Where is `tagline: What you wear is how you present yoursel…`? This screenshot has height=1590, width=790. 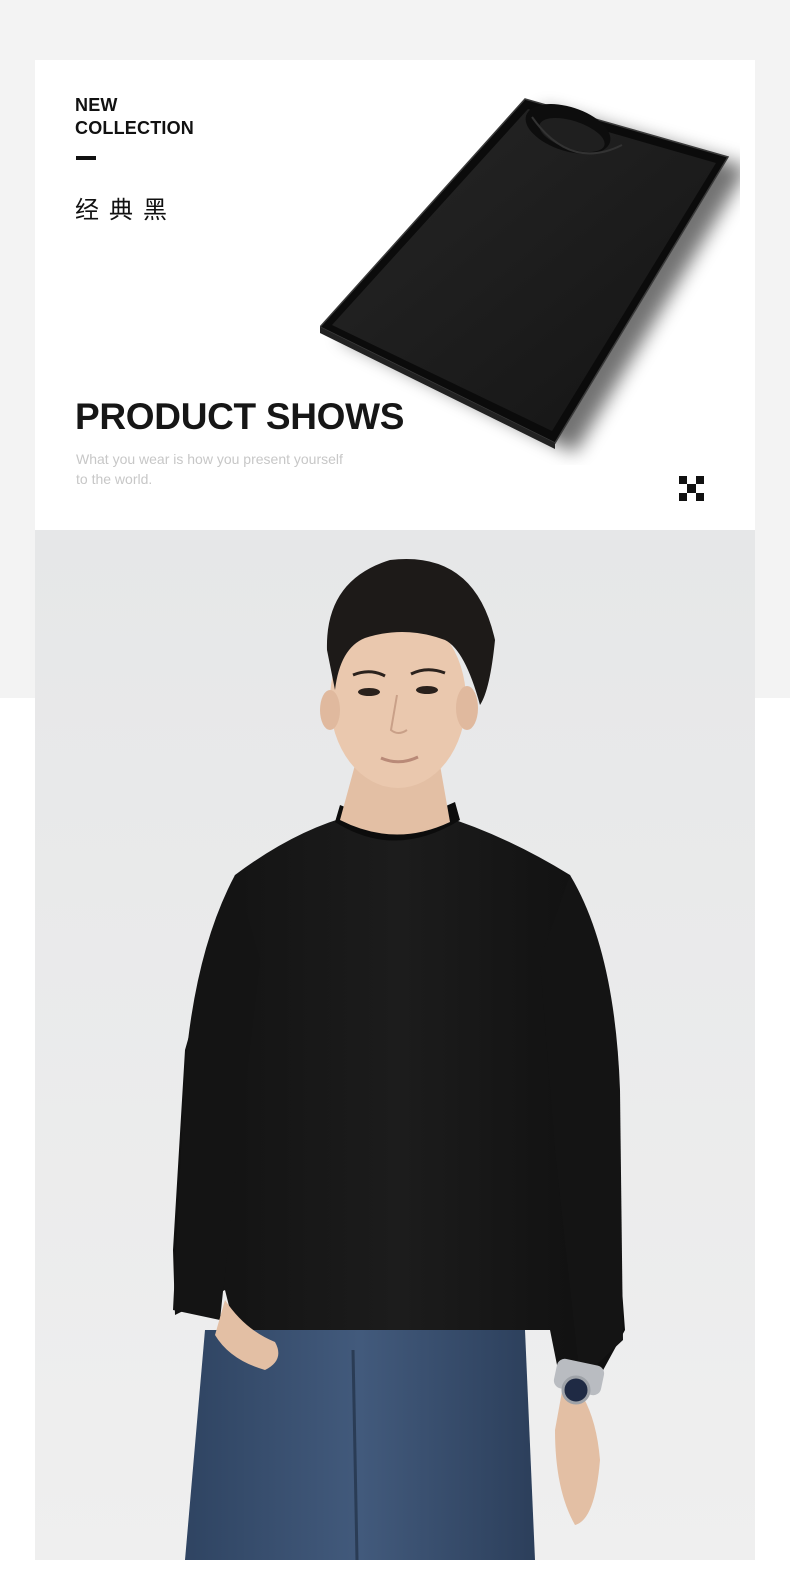
tagline: What you wear is how you present yoursel… is located at coordinates (209, 469).